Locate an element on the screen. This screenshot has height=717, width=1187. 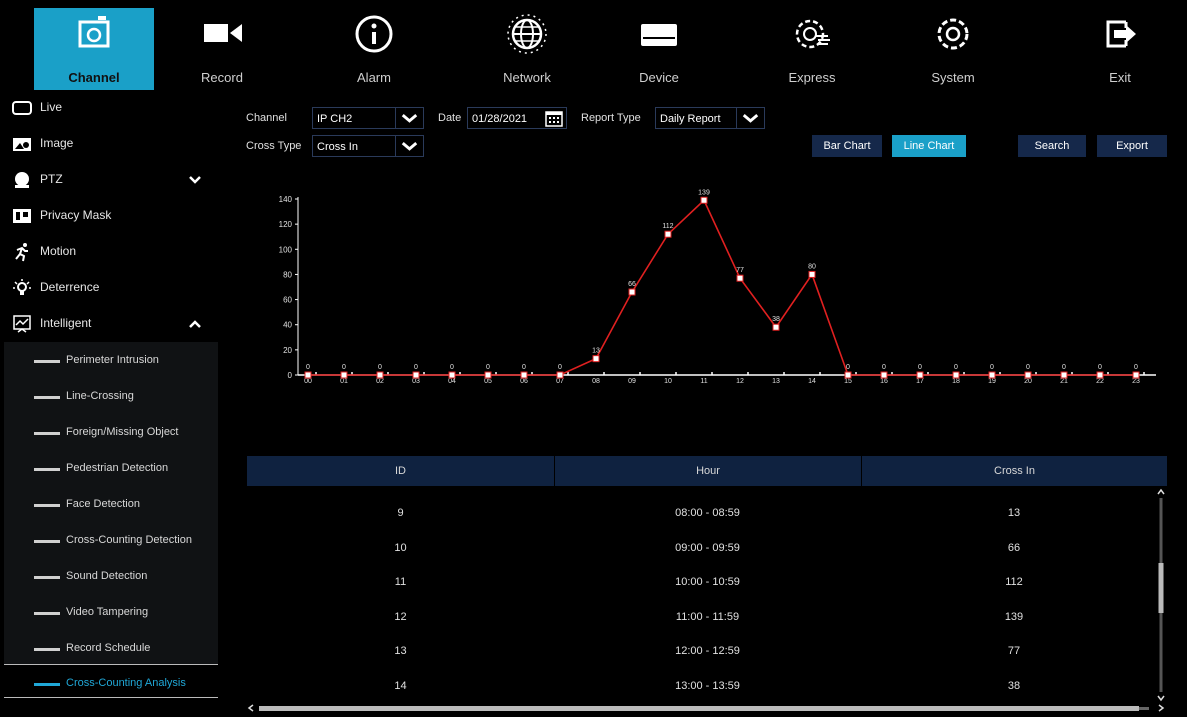
data-label: 80 is located at coordinates (812, 266).